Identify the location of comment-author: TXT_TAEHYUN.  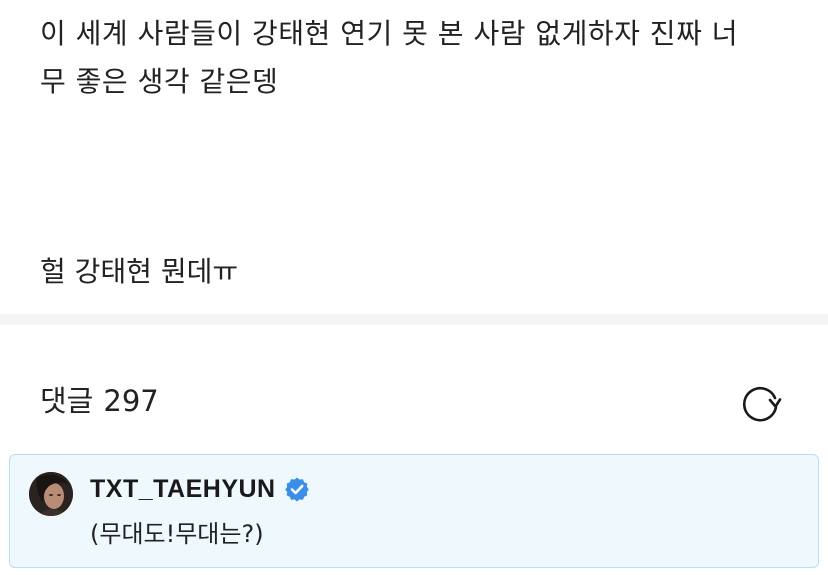
(183, 489).